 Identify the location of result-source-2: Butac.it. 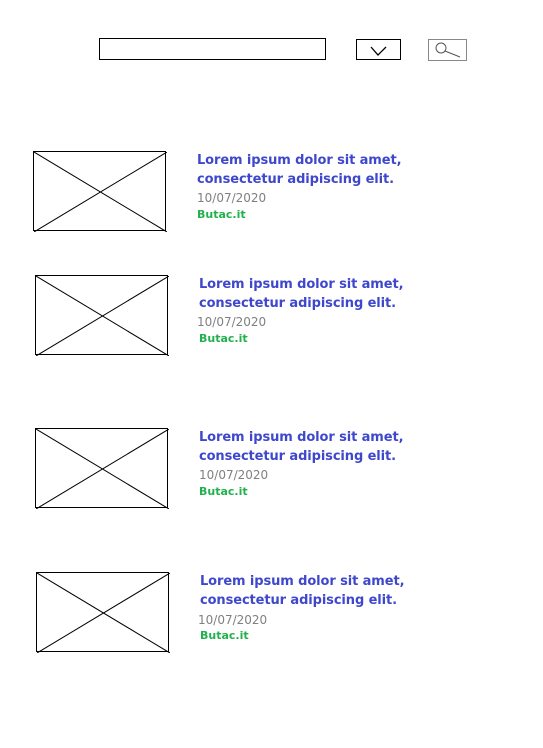
(223, 339).